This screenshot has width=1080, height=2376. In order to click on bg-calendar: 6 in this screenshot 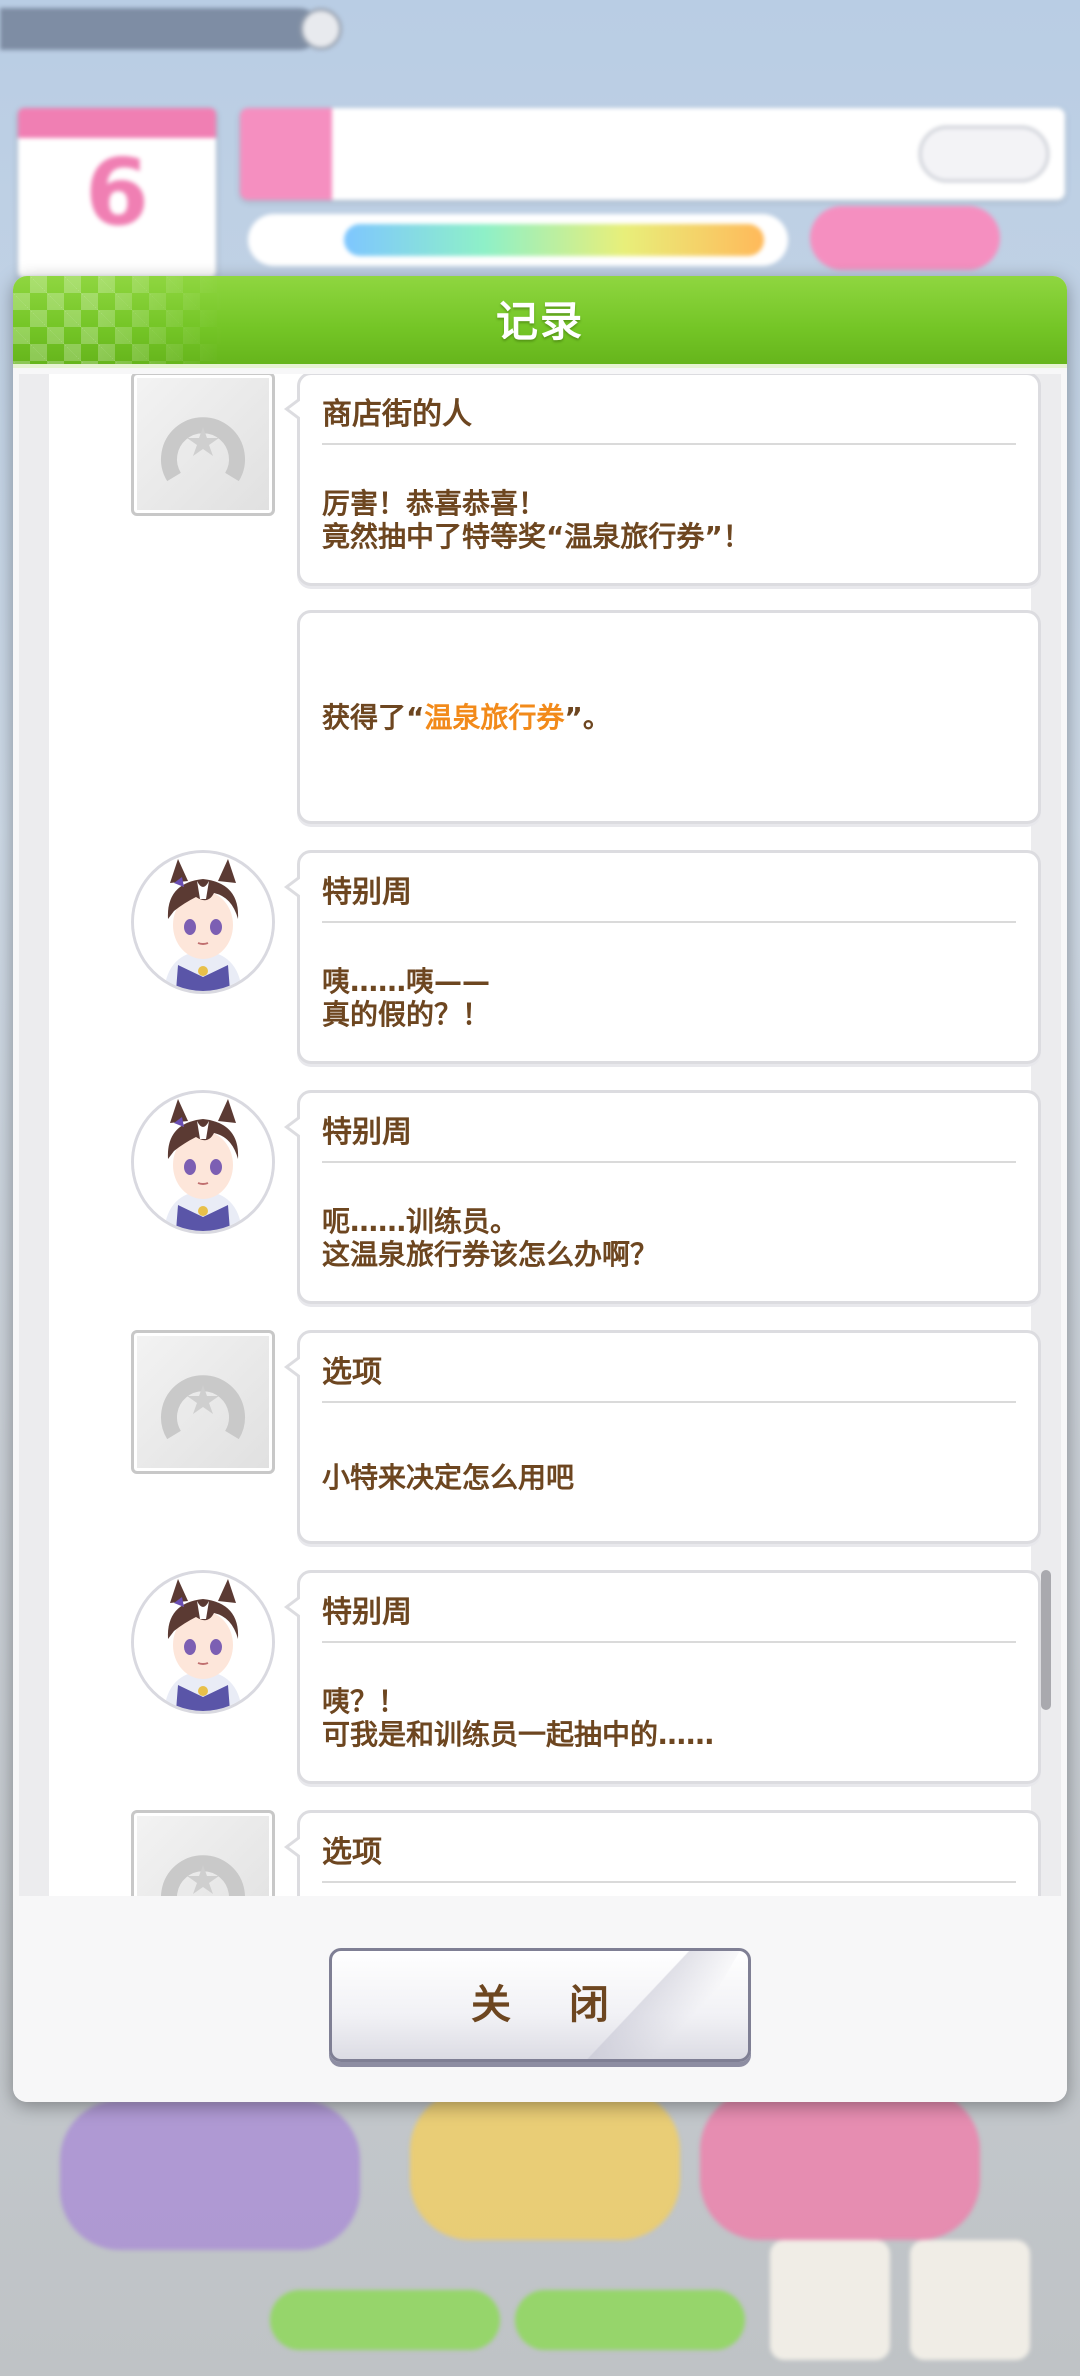, I will do `click(117, 193)`.